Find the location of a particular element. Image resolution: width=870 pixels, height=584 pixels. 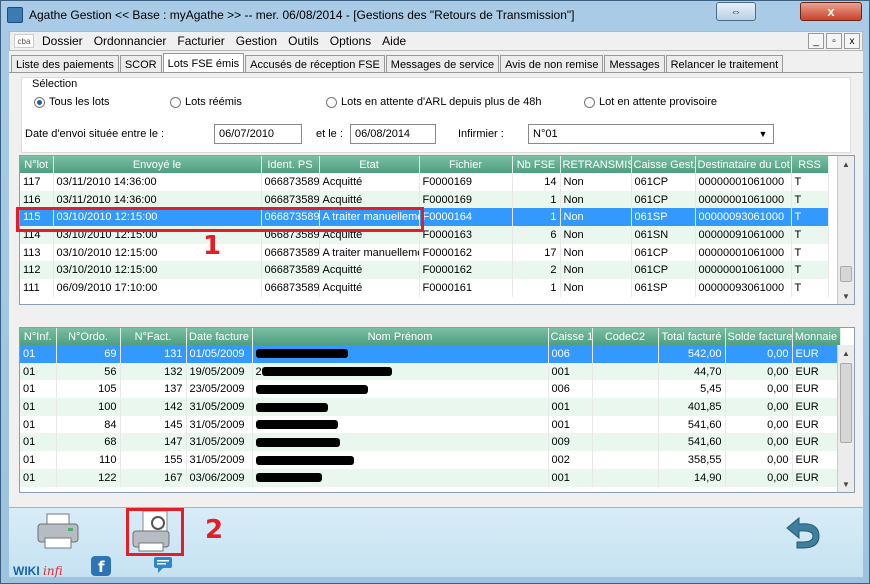

invoice-cell is located at coordinates (400, 460).